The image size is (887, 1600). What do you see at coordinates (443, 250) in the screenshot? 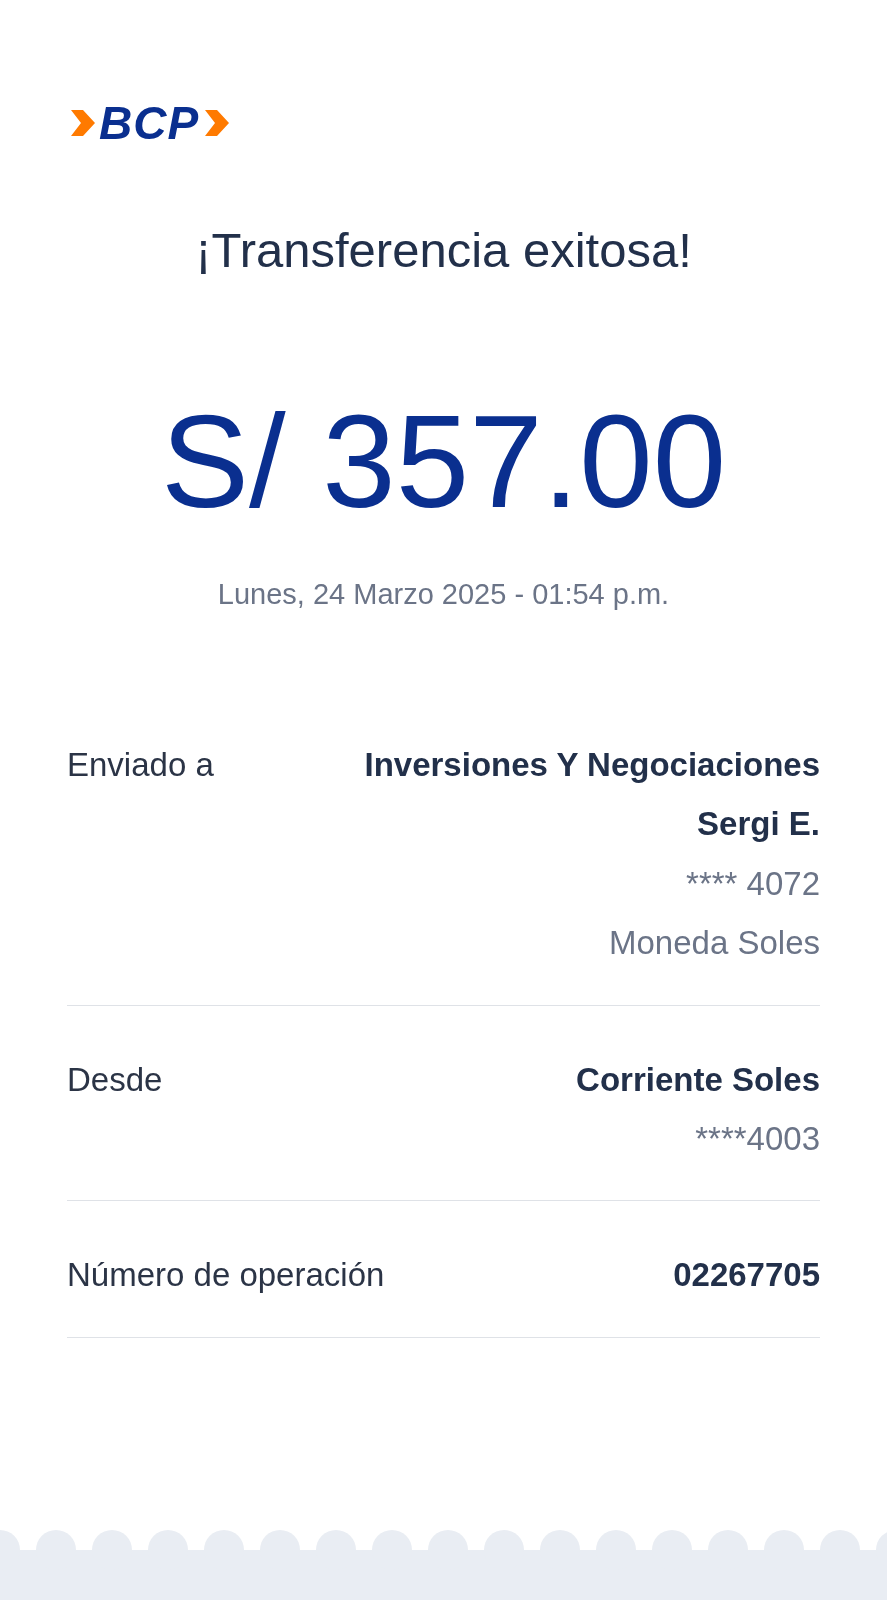
I see `page-title: ¡Transferencia exitosa!` at bounding box center [443, 250].